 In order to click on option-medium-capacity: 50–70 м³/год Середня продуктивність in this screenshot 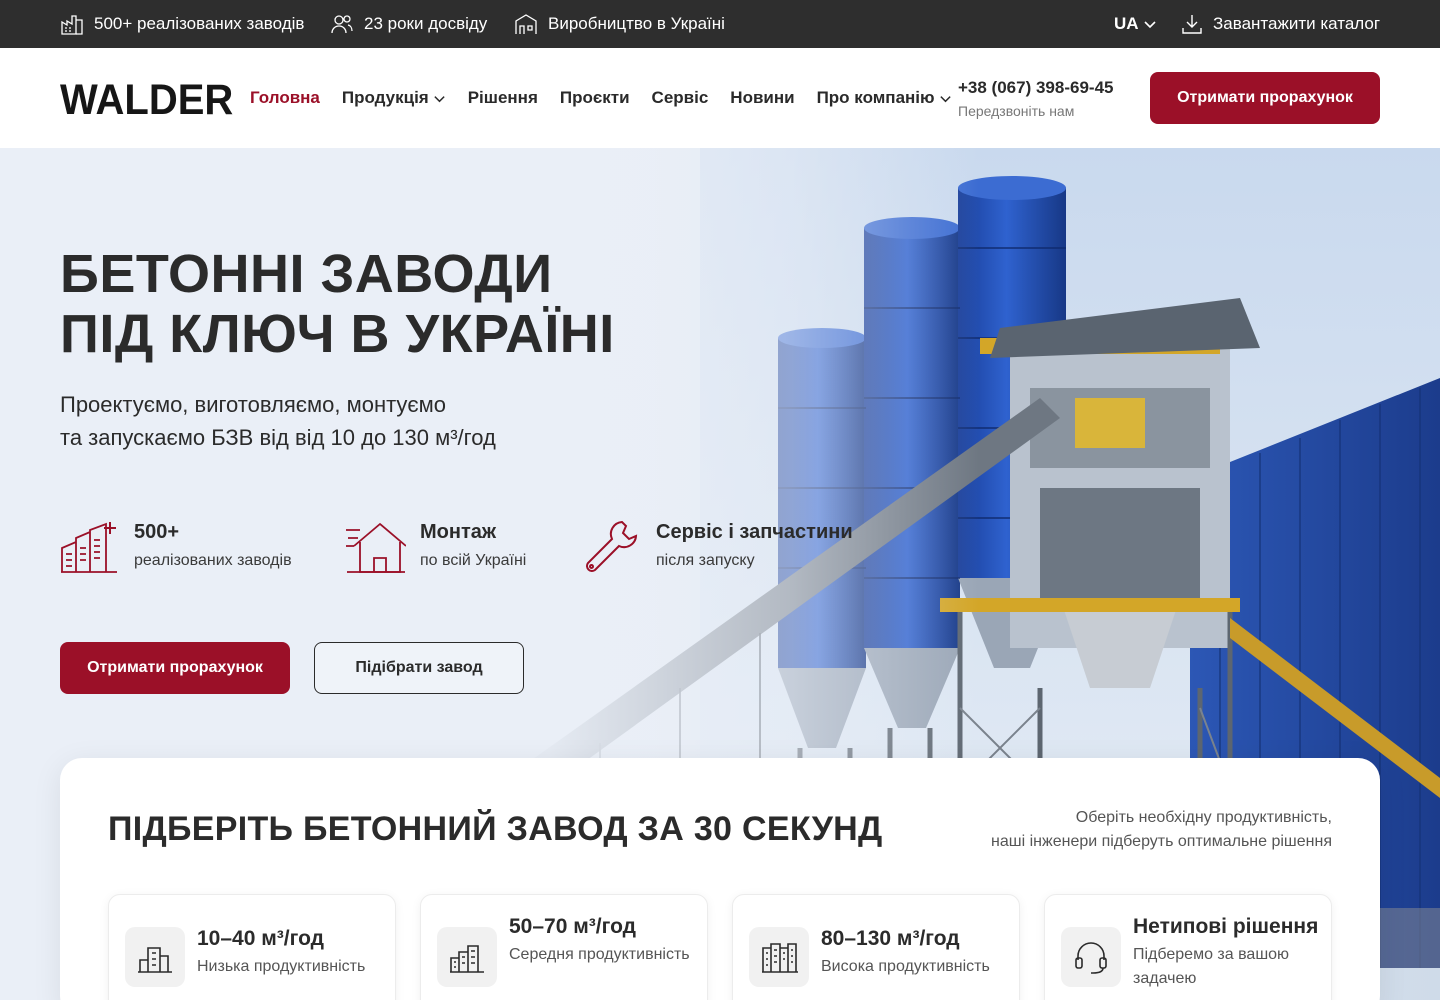, I will do `click(564, 947)`.